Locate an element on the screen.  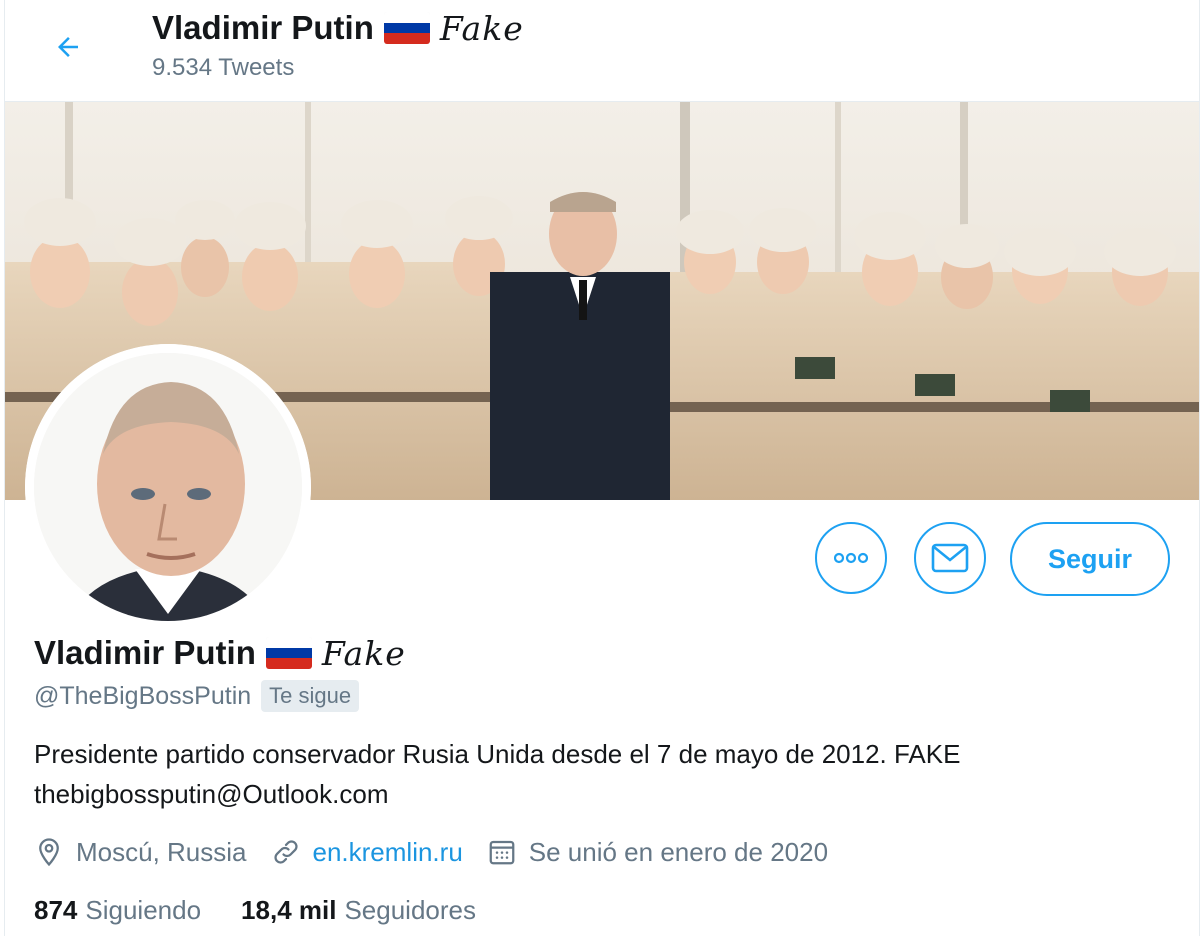
avatar-photo is located at coordinates (168, 487).